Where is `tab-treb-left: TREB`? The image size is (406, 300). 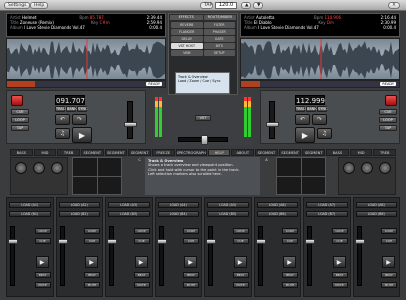
tab-treb-left: TREB is located at coordinates (68, 152).